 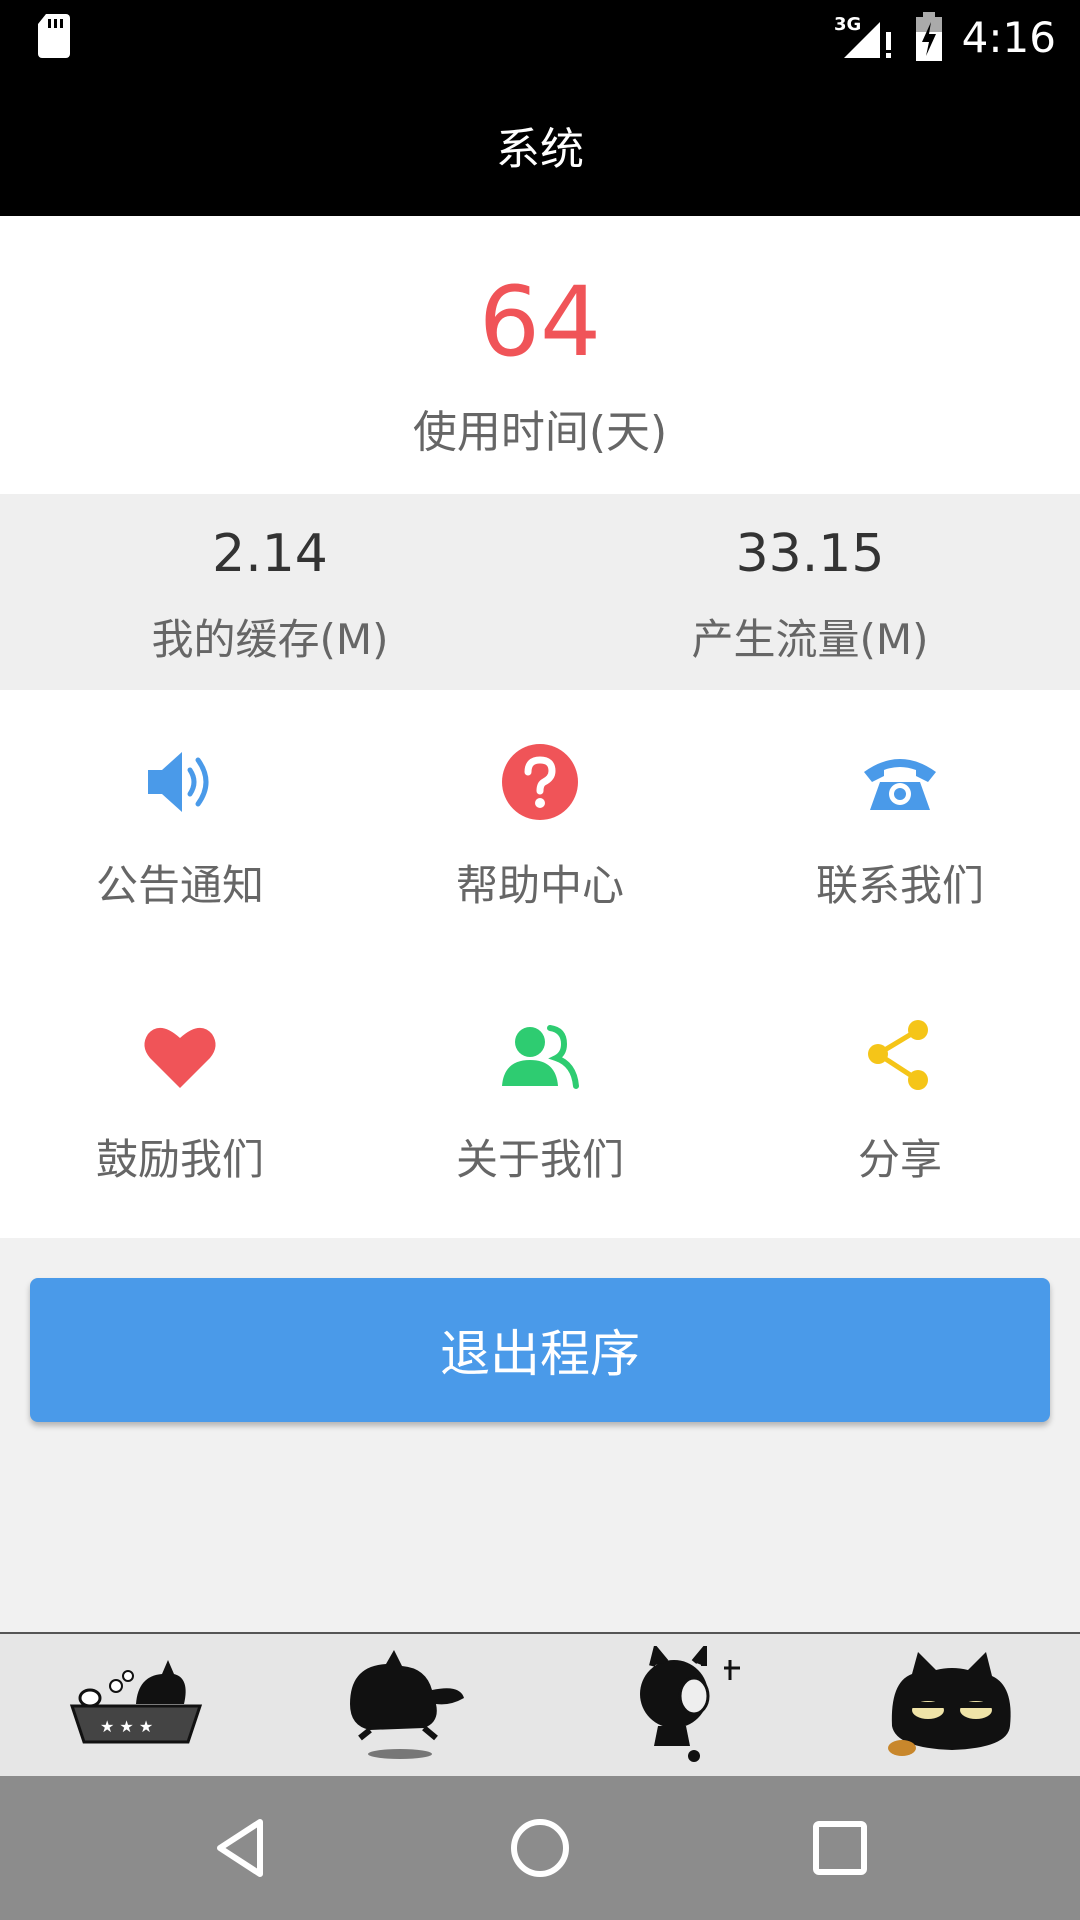 I want to click on stats-row: 2.14 我的缓存(M) 33.15 产生流量(M), so click(x=540, y=592).